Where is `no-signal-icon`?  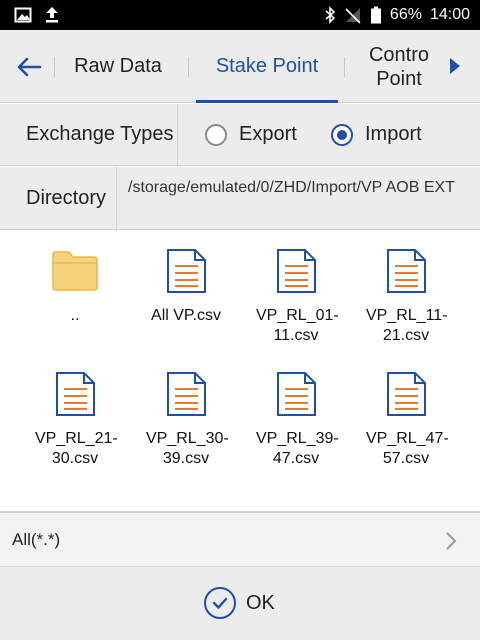
no-signal-icon is located at coordinates (353, 16).